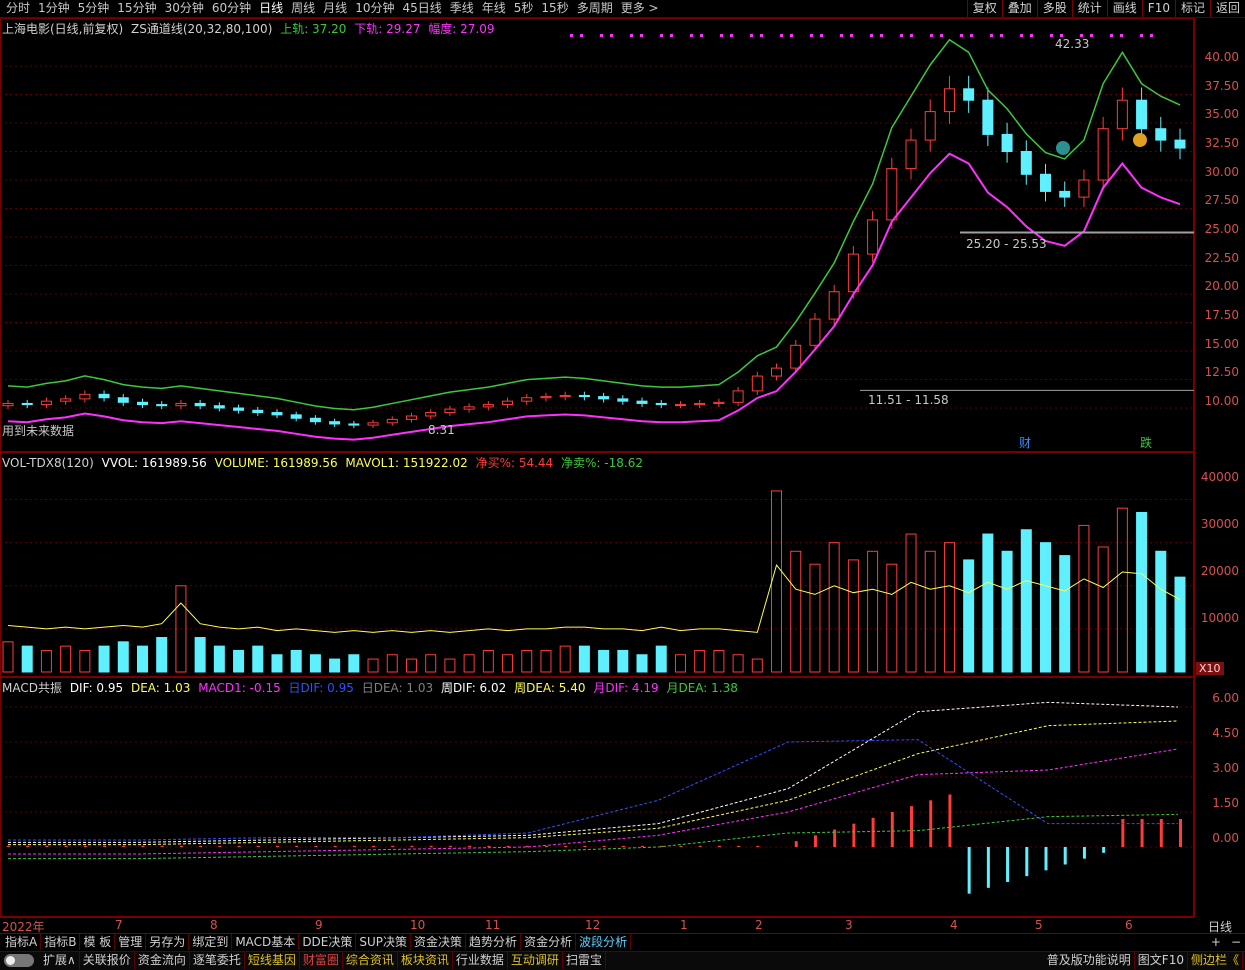  I want to click on period-tab-11: 季线, so click(462, 8).